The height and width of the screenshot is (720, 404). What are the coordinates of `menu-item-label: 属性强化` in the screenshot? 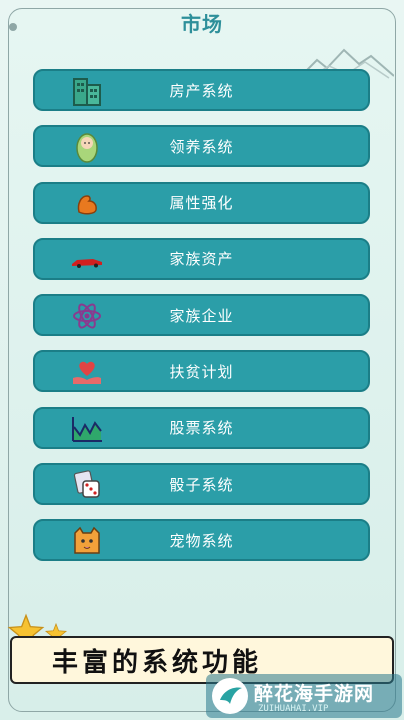 It's located at (201, 203).